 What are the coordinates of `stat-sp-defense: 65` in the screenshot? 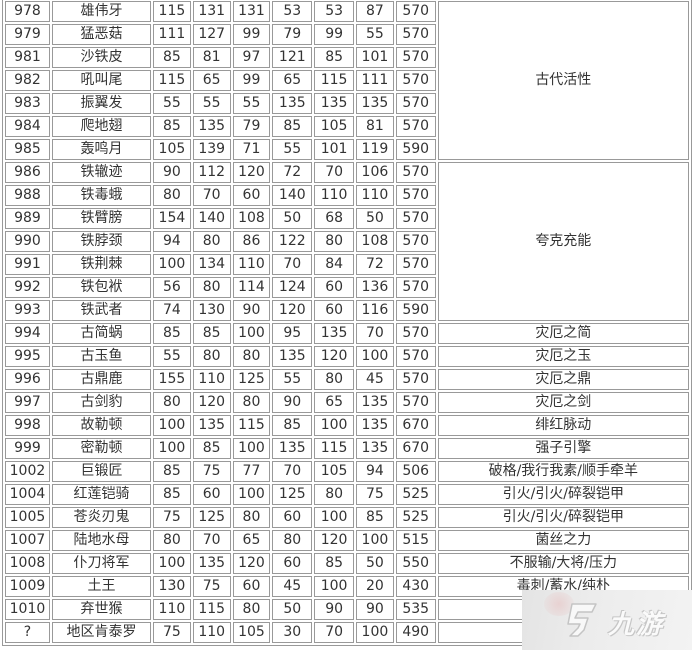 It's located at (334, 402).